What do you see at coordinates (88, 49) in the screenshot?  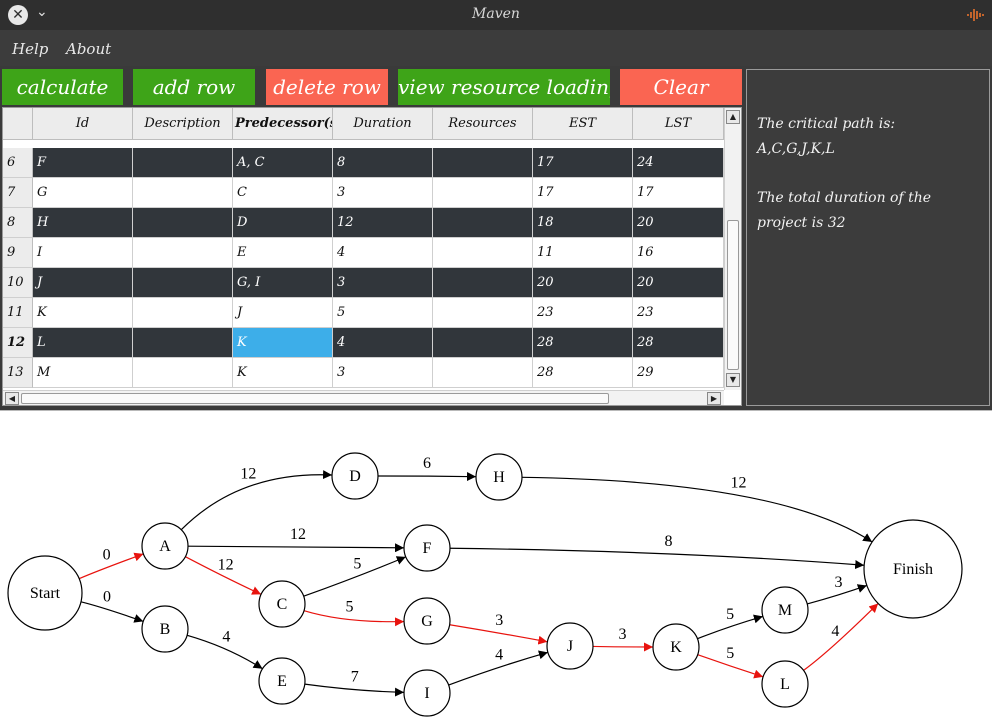 I see `menu-about: About` at bounding box center [88, 49].